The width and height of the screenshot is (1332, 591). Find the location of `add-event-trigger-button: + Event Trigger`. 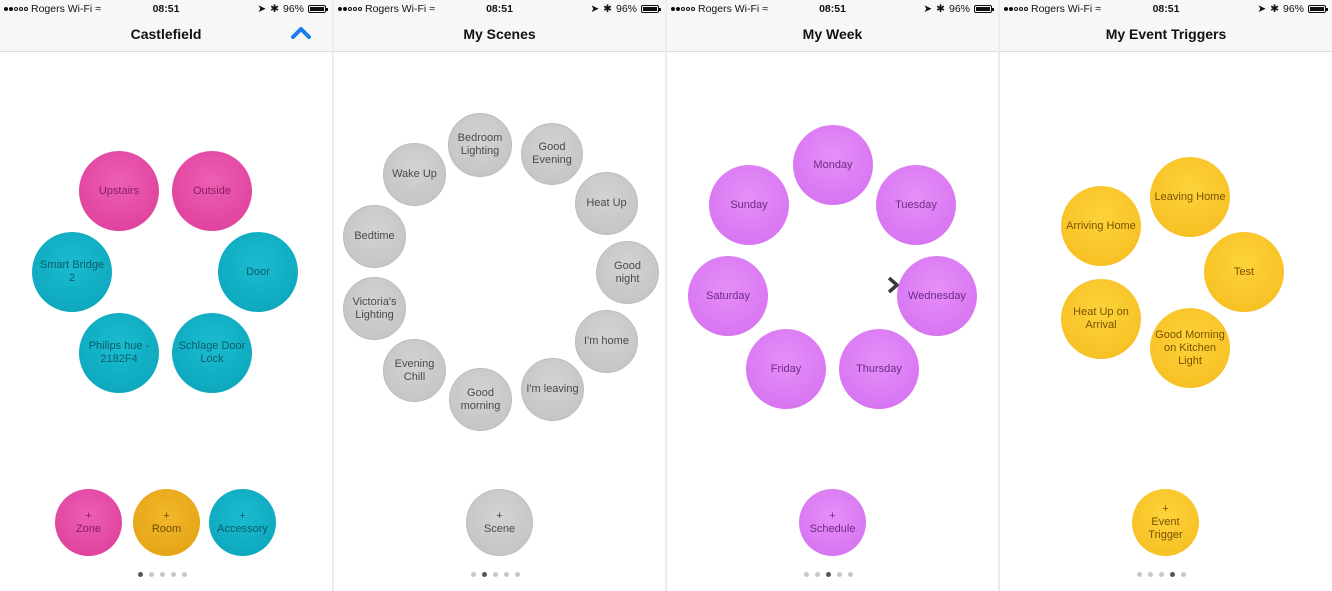

add-event-trigger-button: + Event Trigger is located at coordinates (1165, 522).